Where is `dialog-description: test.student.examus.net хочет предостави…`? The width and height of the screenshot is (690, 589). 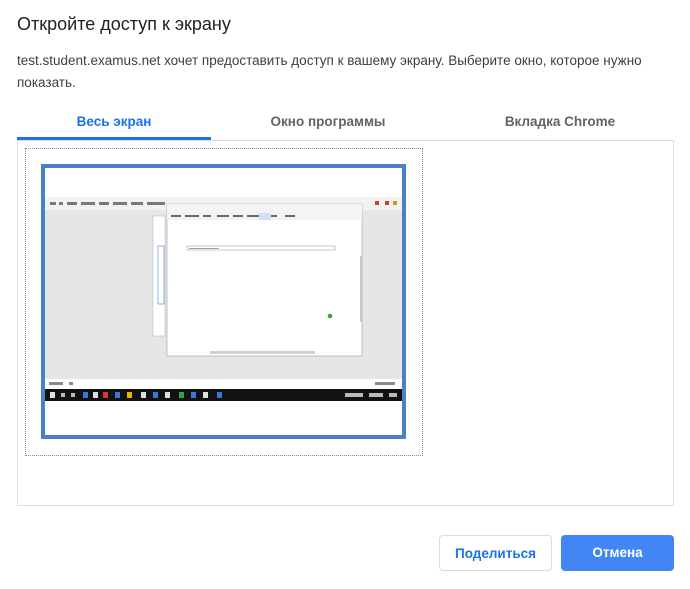
dialog-description: test.student.examus.net хочет предостави… is located at coordinates (329, 71).